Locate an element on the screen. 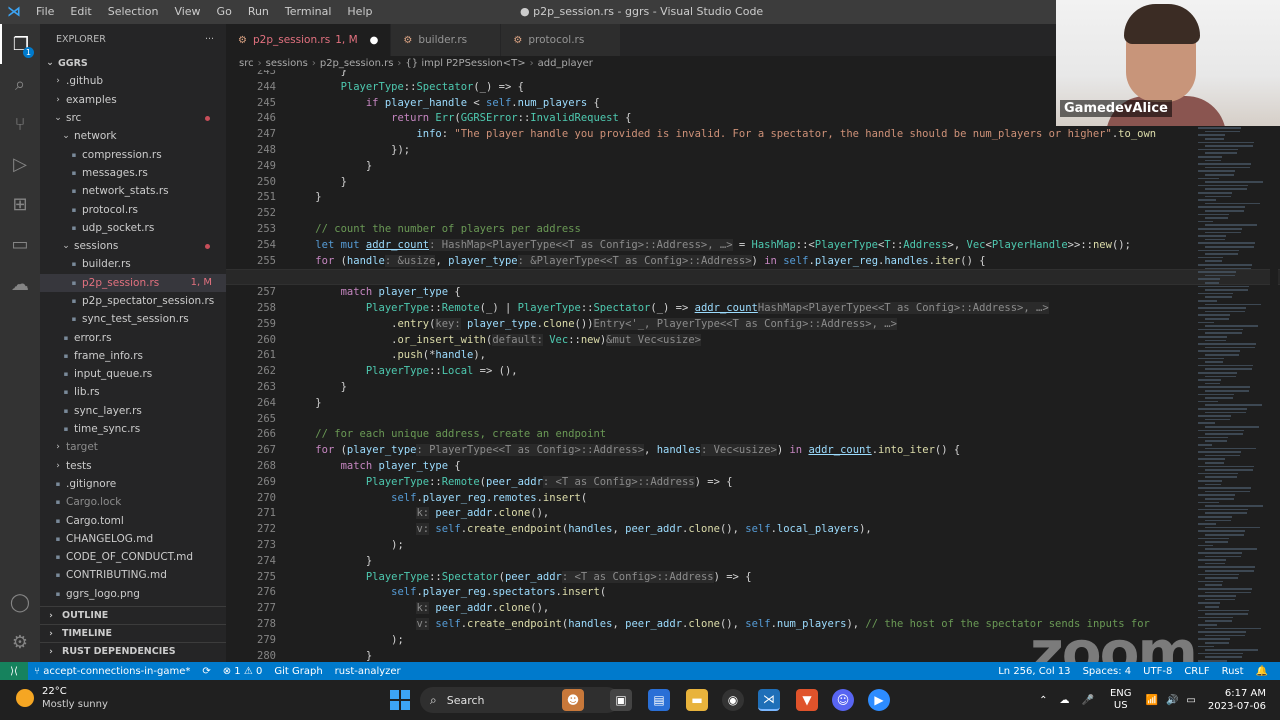 The width and height of the screenshot is (1280, 720). folder-item: ⌄ src is located at coordinates (133, 118).